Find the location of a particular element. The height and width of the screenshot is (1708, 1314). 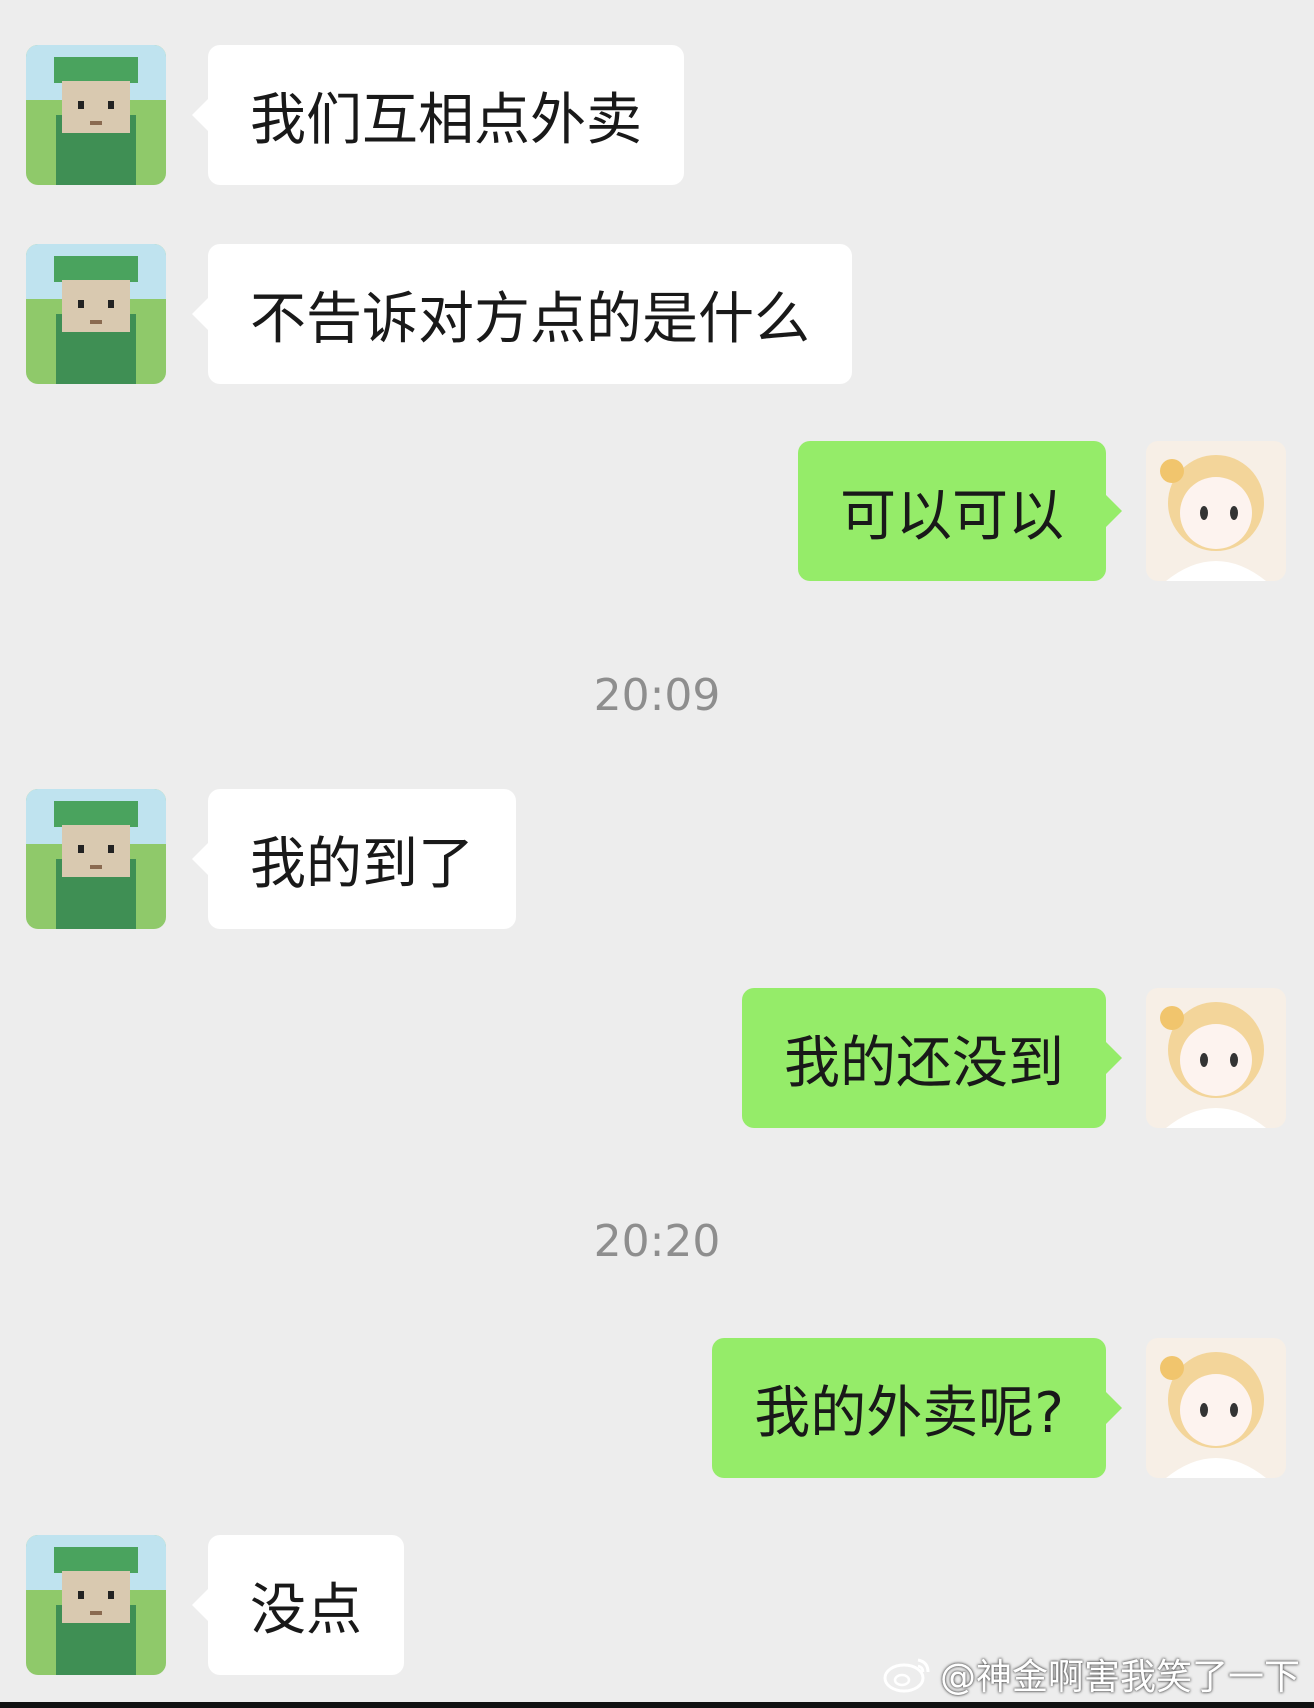

timestamp: 20:09 is located at coordinates (657, 695).